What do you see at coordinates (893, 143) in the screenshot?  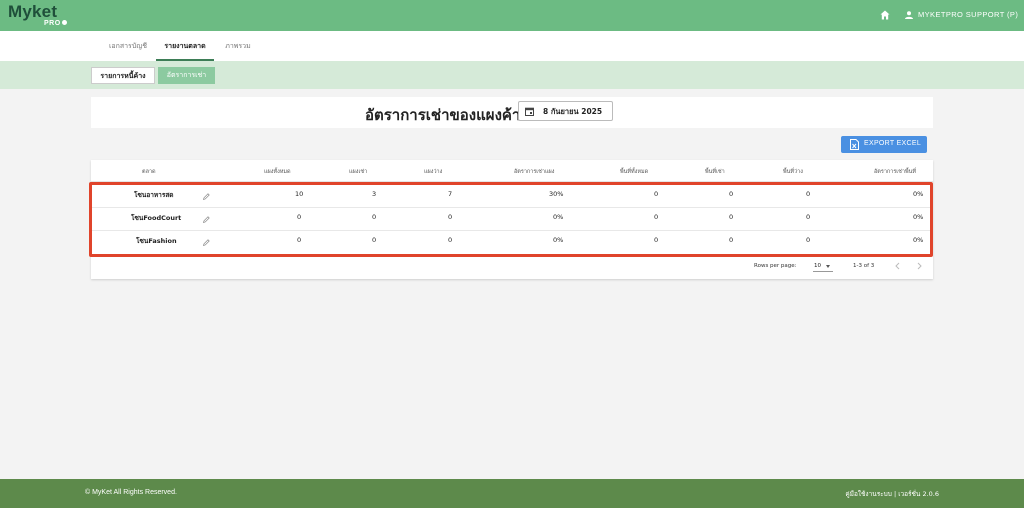 I see `export-excel-label: EXPORT EXCEL` at bounding box center [893, 143].